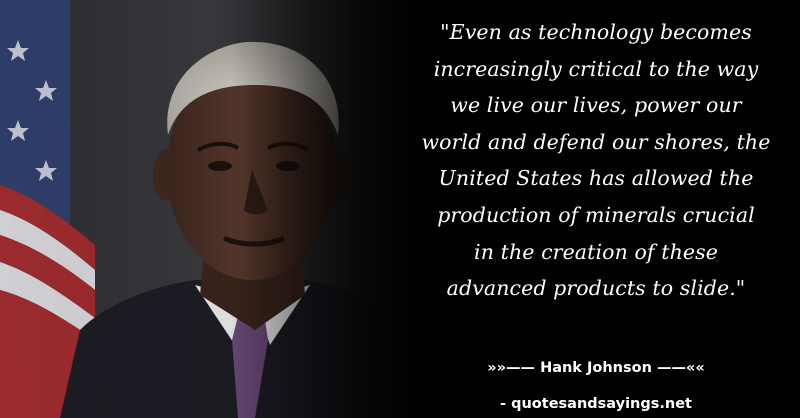 Image resolution: width=800 pixels, height=418 pixels. I want to click on quote-line: we live our lives, power our, so click(596, 105).